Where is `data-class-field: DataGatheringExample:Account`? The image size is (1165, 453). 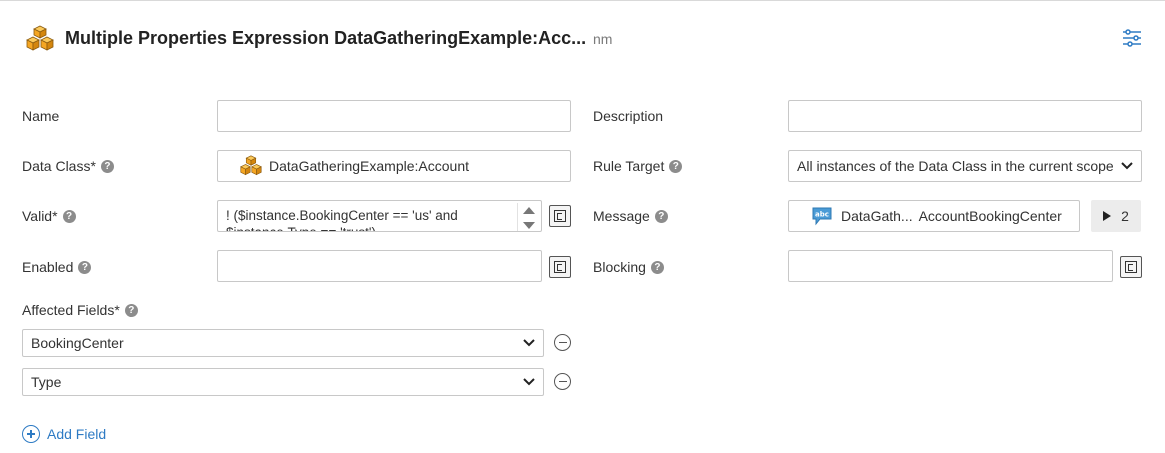 data-class-field: DataGatheringExample:Account is located at coordinates (394, 166).